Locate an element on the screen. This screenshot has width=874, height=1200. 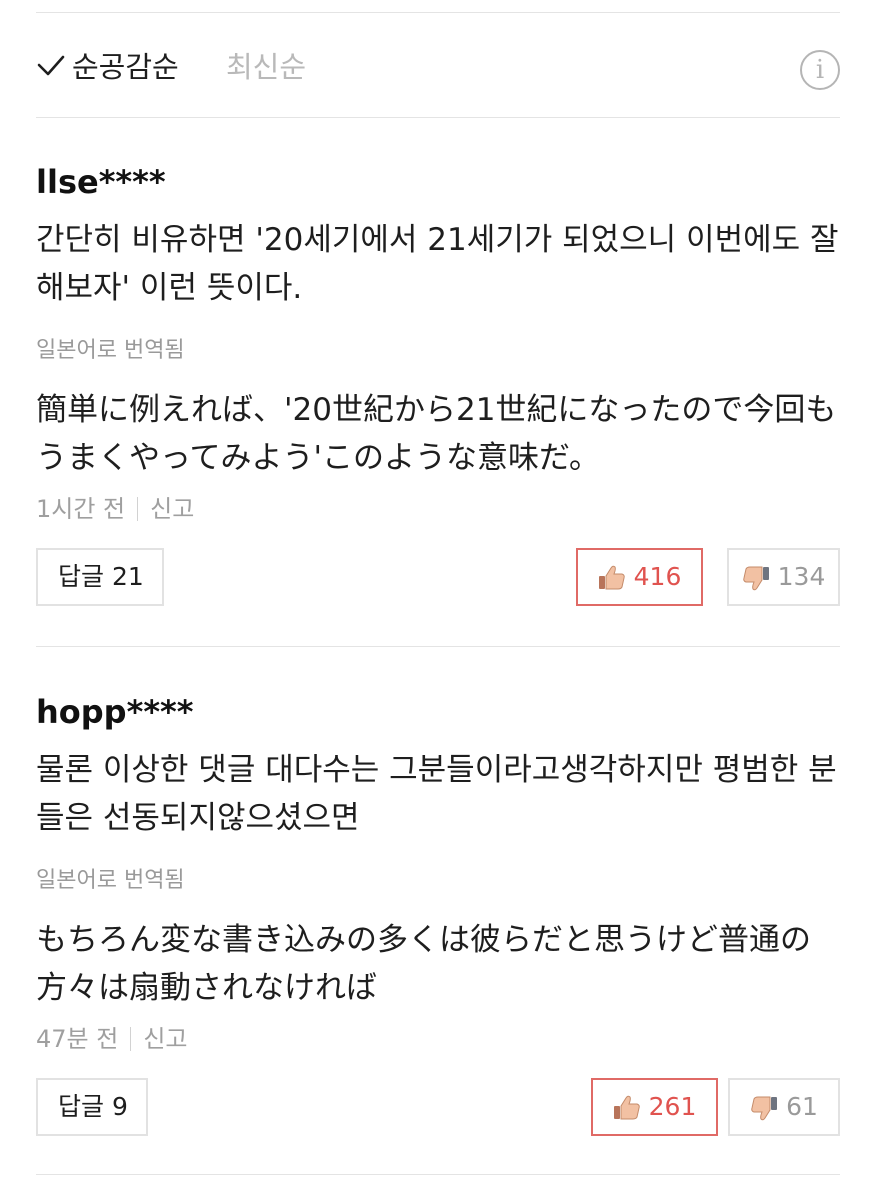
comment-meta: 1시간 전 신고 is located at coordinates (115, 509).